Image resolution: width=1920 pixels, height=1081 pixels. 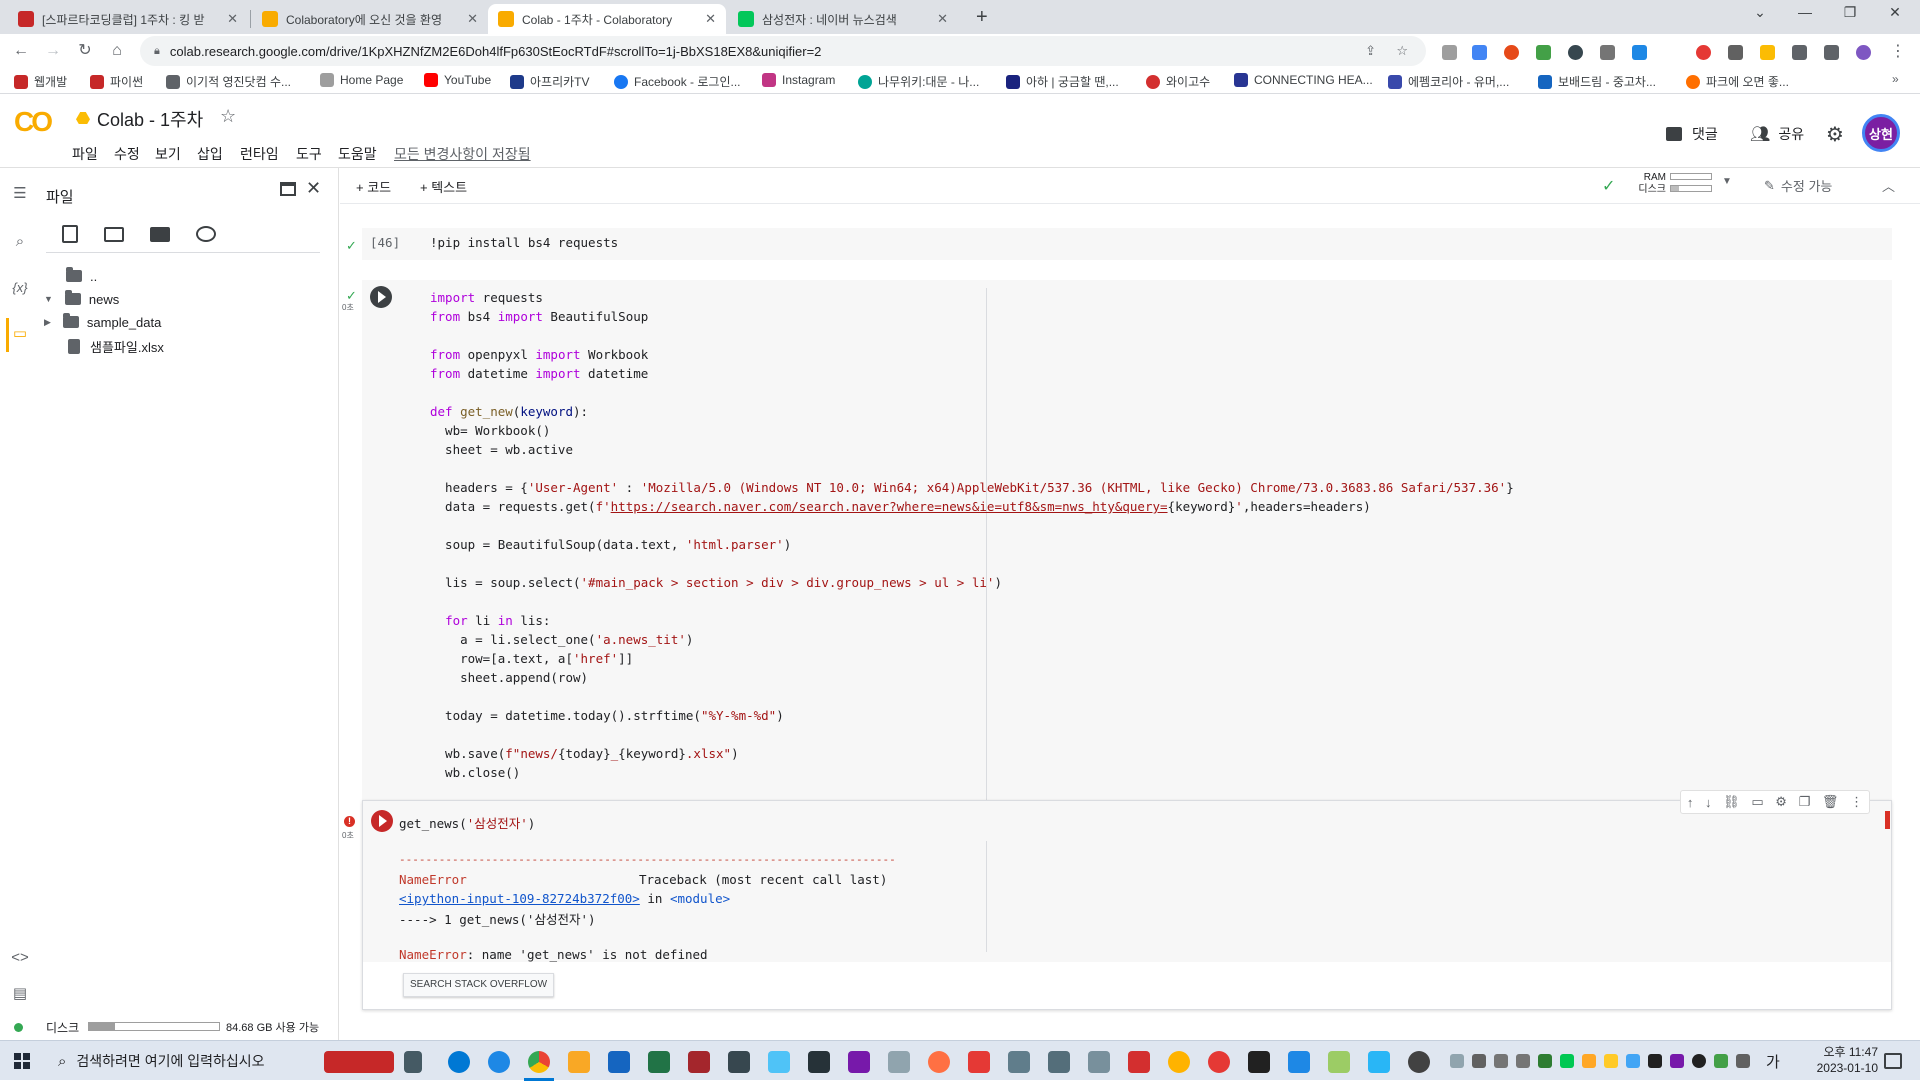 I want to click on more-icon: ⋮, so click(x=1856, y=802).